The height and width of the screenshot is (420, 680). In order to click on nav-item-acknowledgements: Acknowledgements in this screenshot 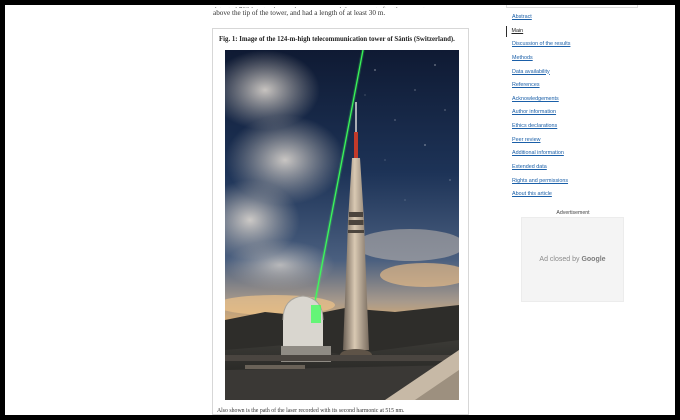, I will do `click(572, 100)`.